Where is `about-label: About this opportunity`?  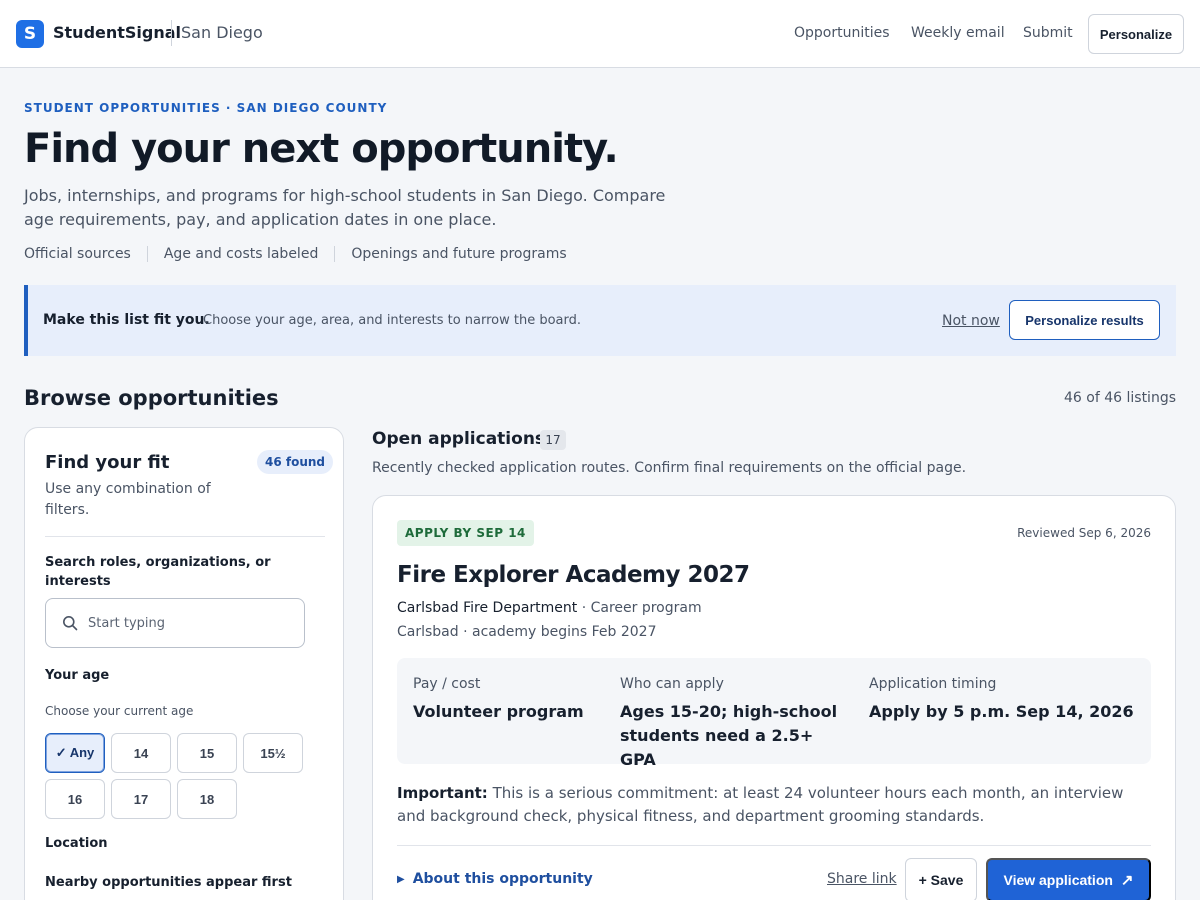 about-label: About this opportunity is located at coordinates (502, 879).